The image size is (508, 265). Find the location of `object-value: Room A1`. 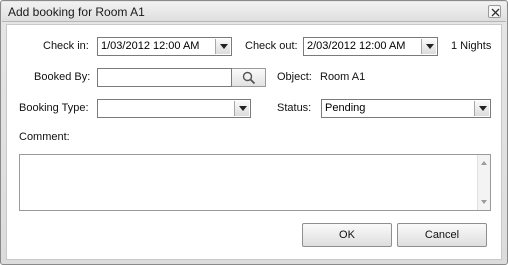

object-value: Room A1 is located at coordinates (343, 77).